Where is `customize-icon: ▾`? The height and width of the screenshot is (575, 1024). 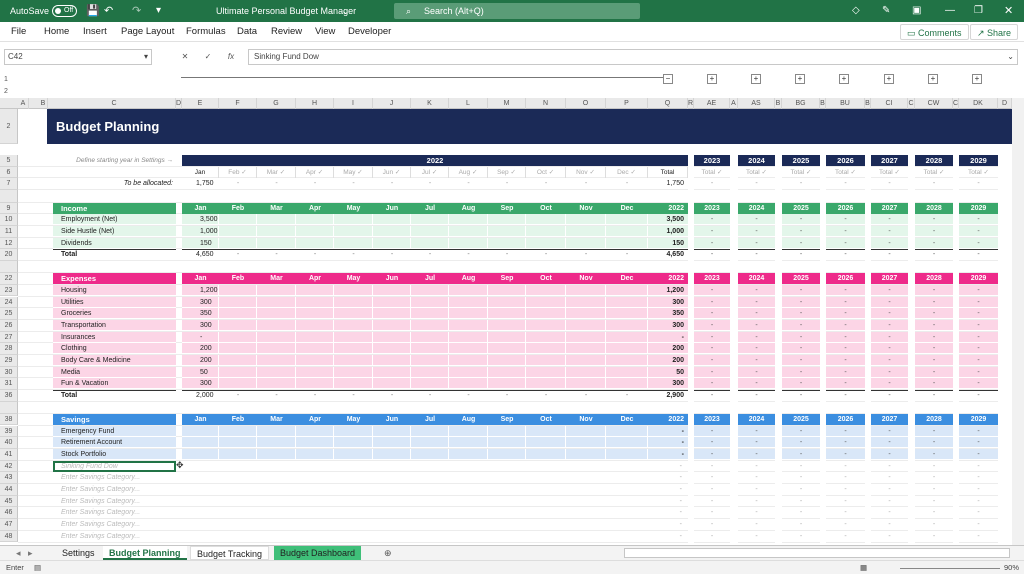
customize-icon: ▾ is located at coordinates (158, 11).